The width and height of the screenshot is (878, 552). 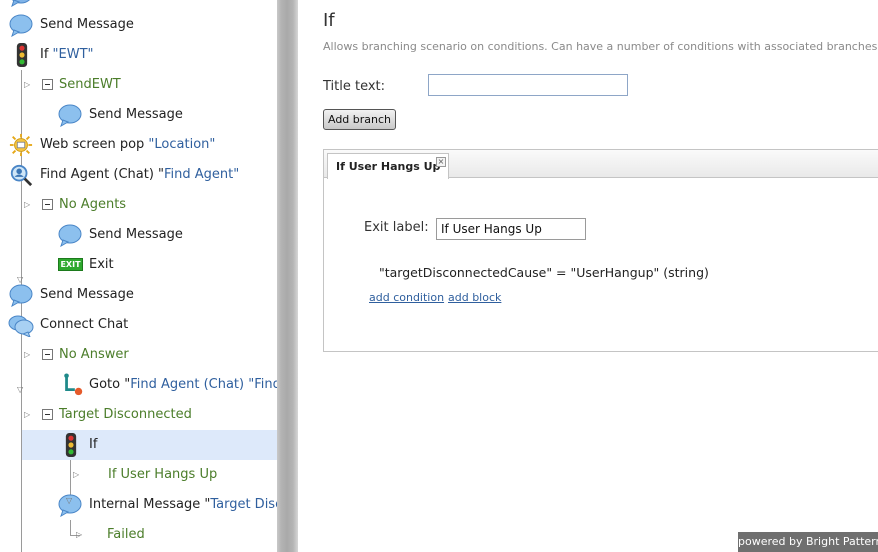 What do you see at coordinates (94, 354) in the screenshot?
I see `branch-label: No Answer` at bounding box center [94, 354].